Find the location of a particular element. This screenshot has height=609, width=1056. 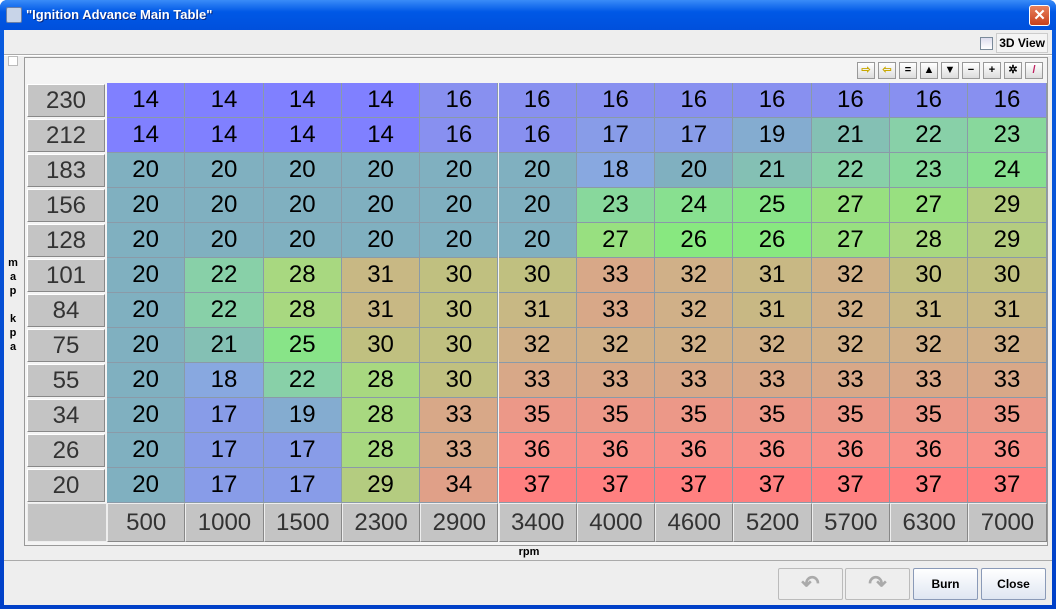

multiply-button: ✲ is located at coordinates (1013, 70).